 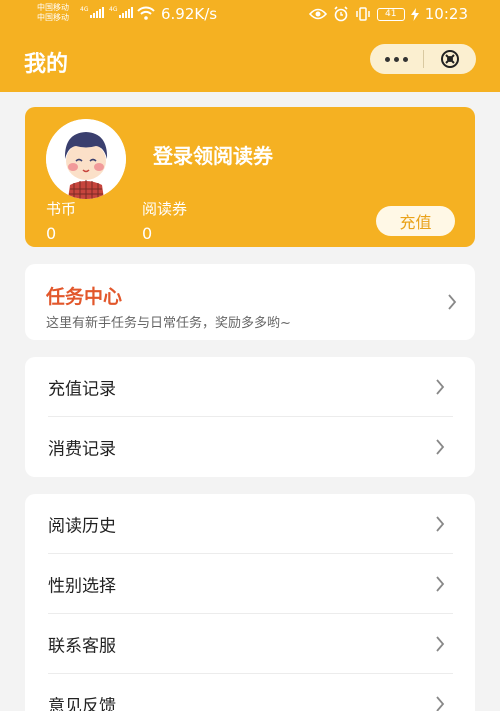 I want to click on list-item-label: 充值记录, so click(x=82, y=389).